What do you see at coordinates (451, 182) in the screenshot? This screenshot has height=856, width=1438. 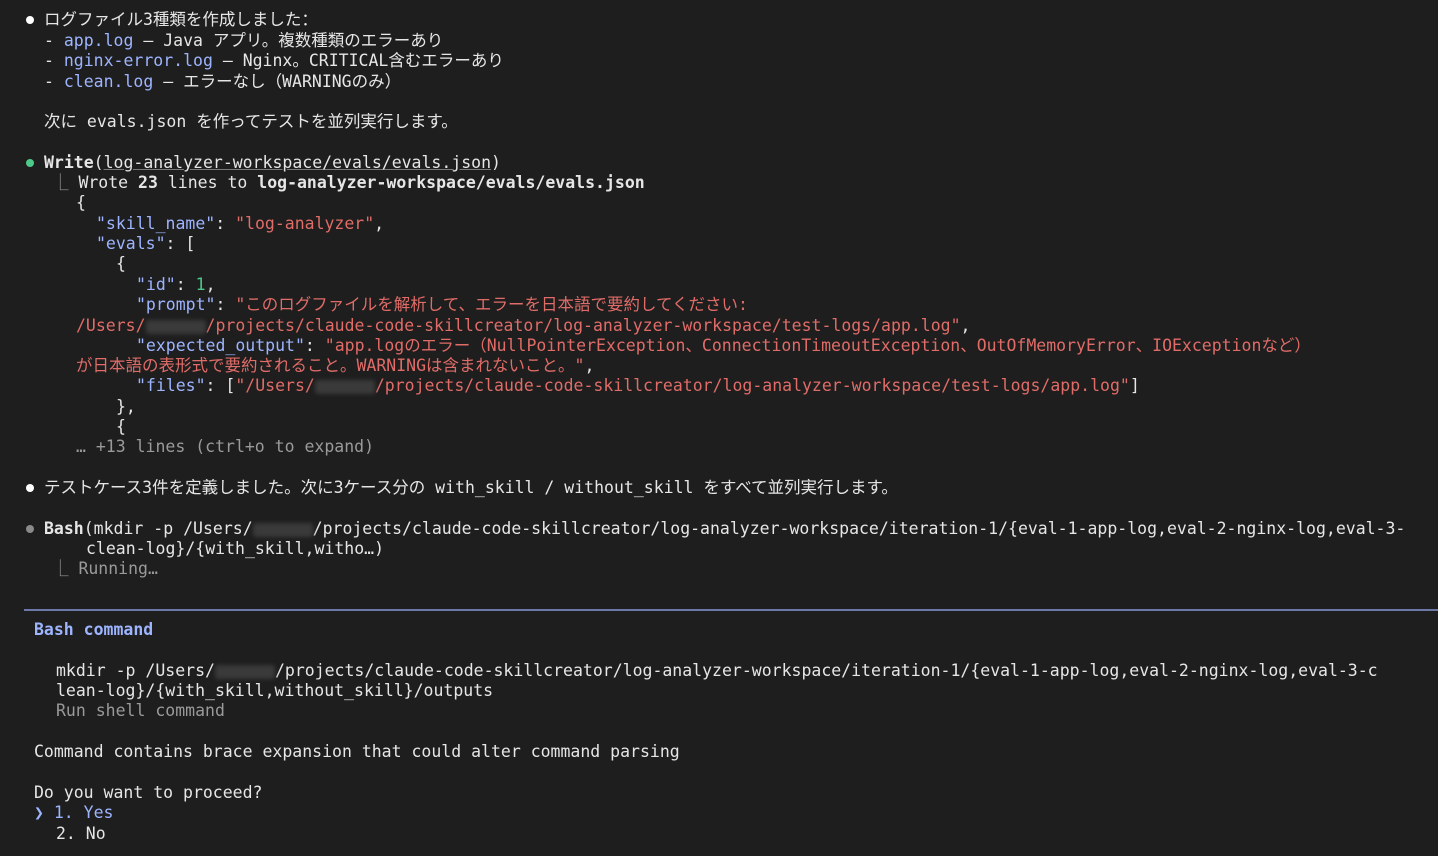 I see `result-path: log-analyzer-workspace/evals/evals.json` at bounding box center [451, 182].